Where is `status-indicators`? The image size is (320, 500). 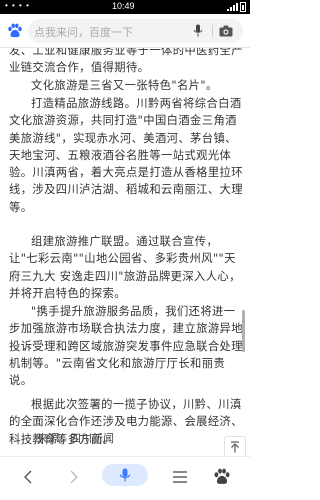
status-indicators is located at coordinates (236, 7).